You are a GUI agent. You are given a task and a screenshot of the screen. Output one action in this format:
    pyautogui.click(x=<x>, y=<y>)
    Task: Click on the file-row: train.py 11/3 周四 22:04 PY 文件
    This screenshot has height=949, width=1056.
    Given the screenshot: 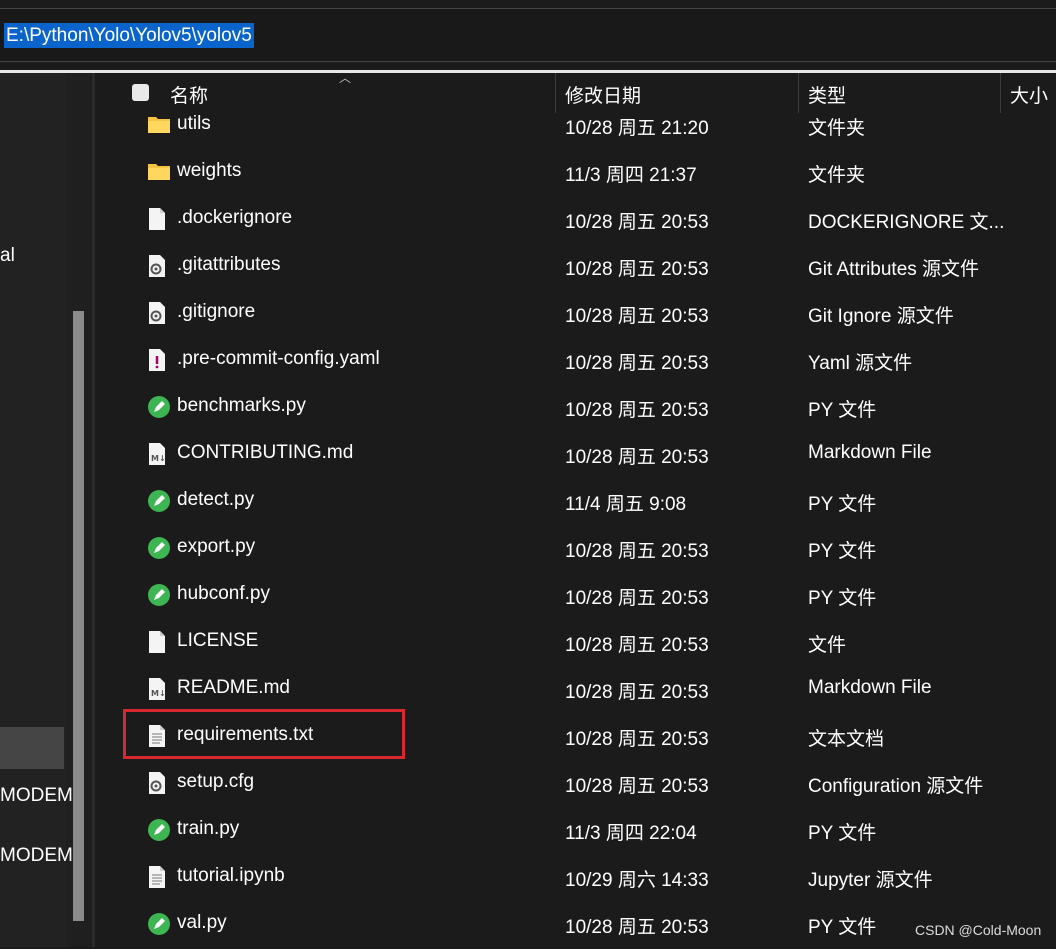 What is the action you would take?
    pyautogui.click(x=575, y=831)
    